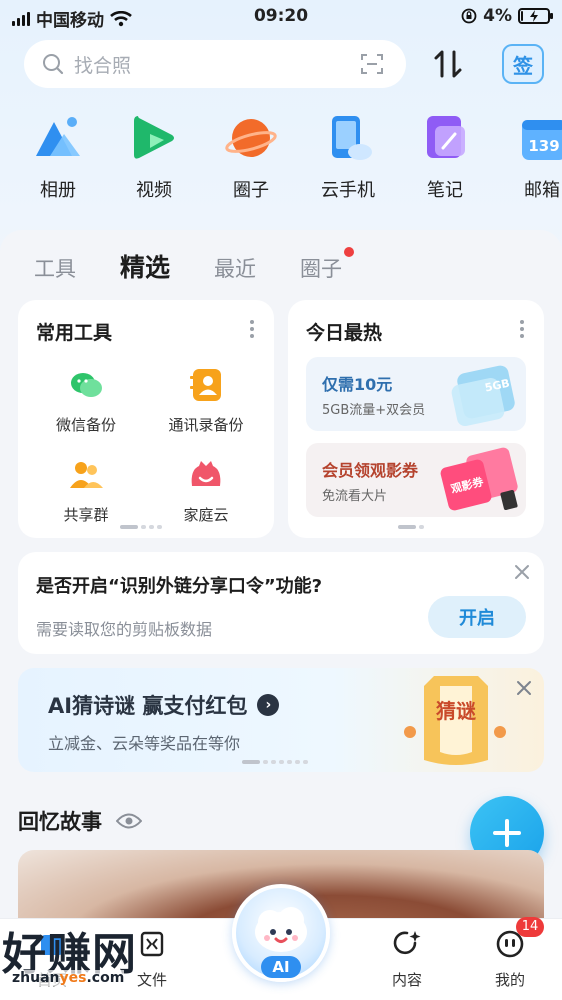 The width and height of the screenshot is (562, 1000). I want to click on banner-subtitle: 立减金、云朵等奖品在等你, so click(144, 743).